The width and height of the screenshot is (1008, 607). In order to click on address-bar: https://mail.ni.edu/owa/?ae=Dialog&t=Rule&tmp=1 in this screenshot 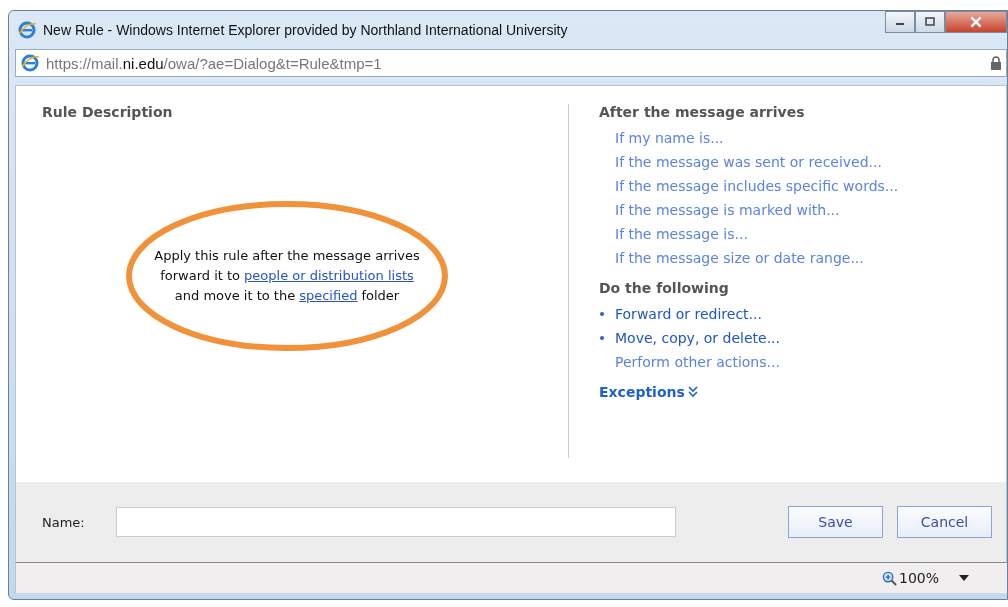, I will do `click(511, 63)`.